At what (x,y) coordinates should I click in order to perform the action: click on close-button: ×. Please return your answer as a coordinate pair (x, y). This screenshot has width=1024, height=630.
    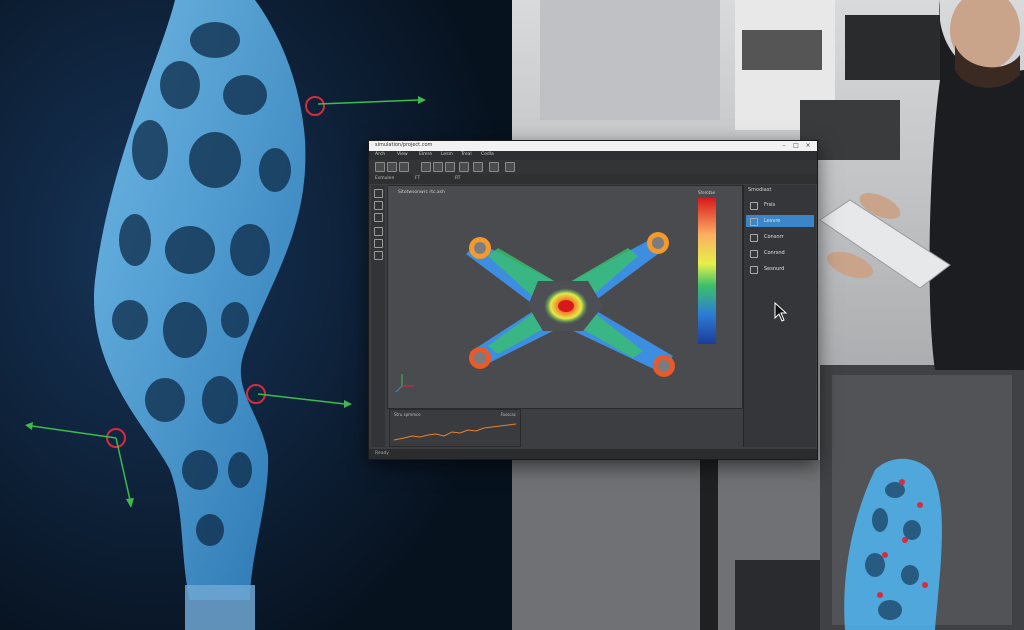
    Looking at the image, I should click on (808, 146).